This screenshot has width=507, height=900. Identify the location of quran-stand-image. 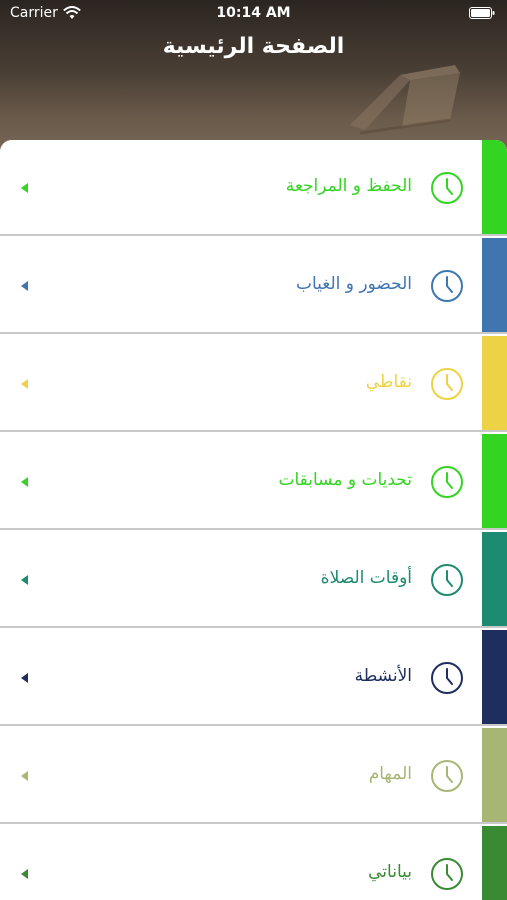
(405, 100).